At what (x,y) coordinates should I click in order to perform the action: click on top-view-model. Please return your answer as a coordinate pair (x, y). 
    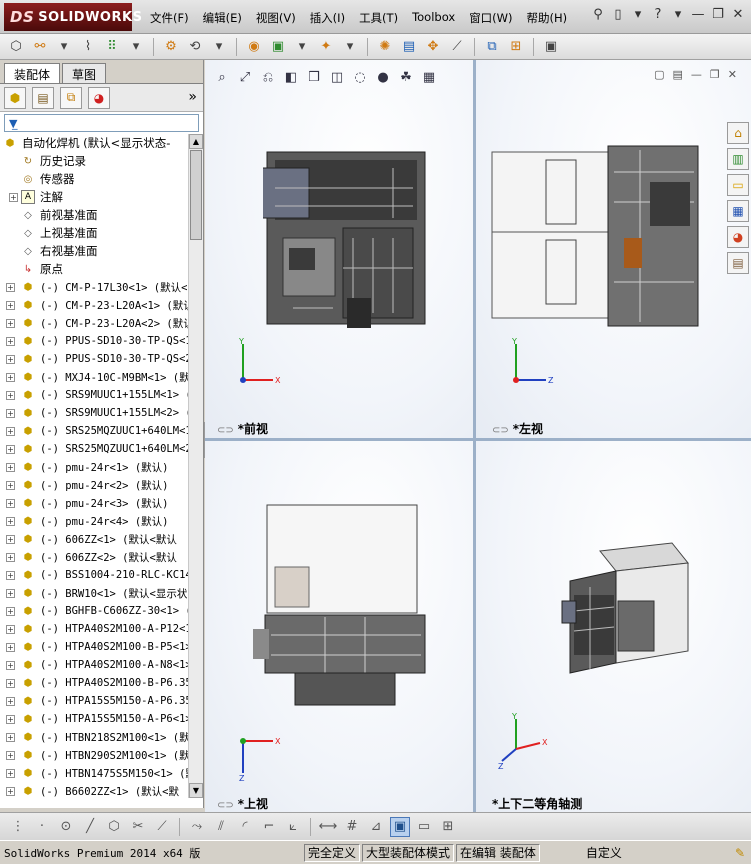
    Looking at the image, I should click on (345, 605).